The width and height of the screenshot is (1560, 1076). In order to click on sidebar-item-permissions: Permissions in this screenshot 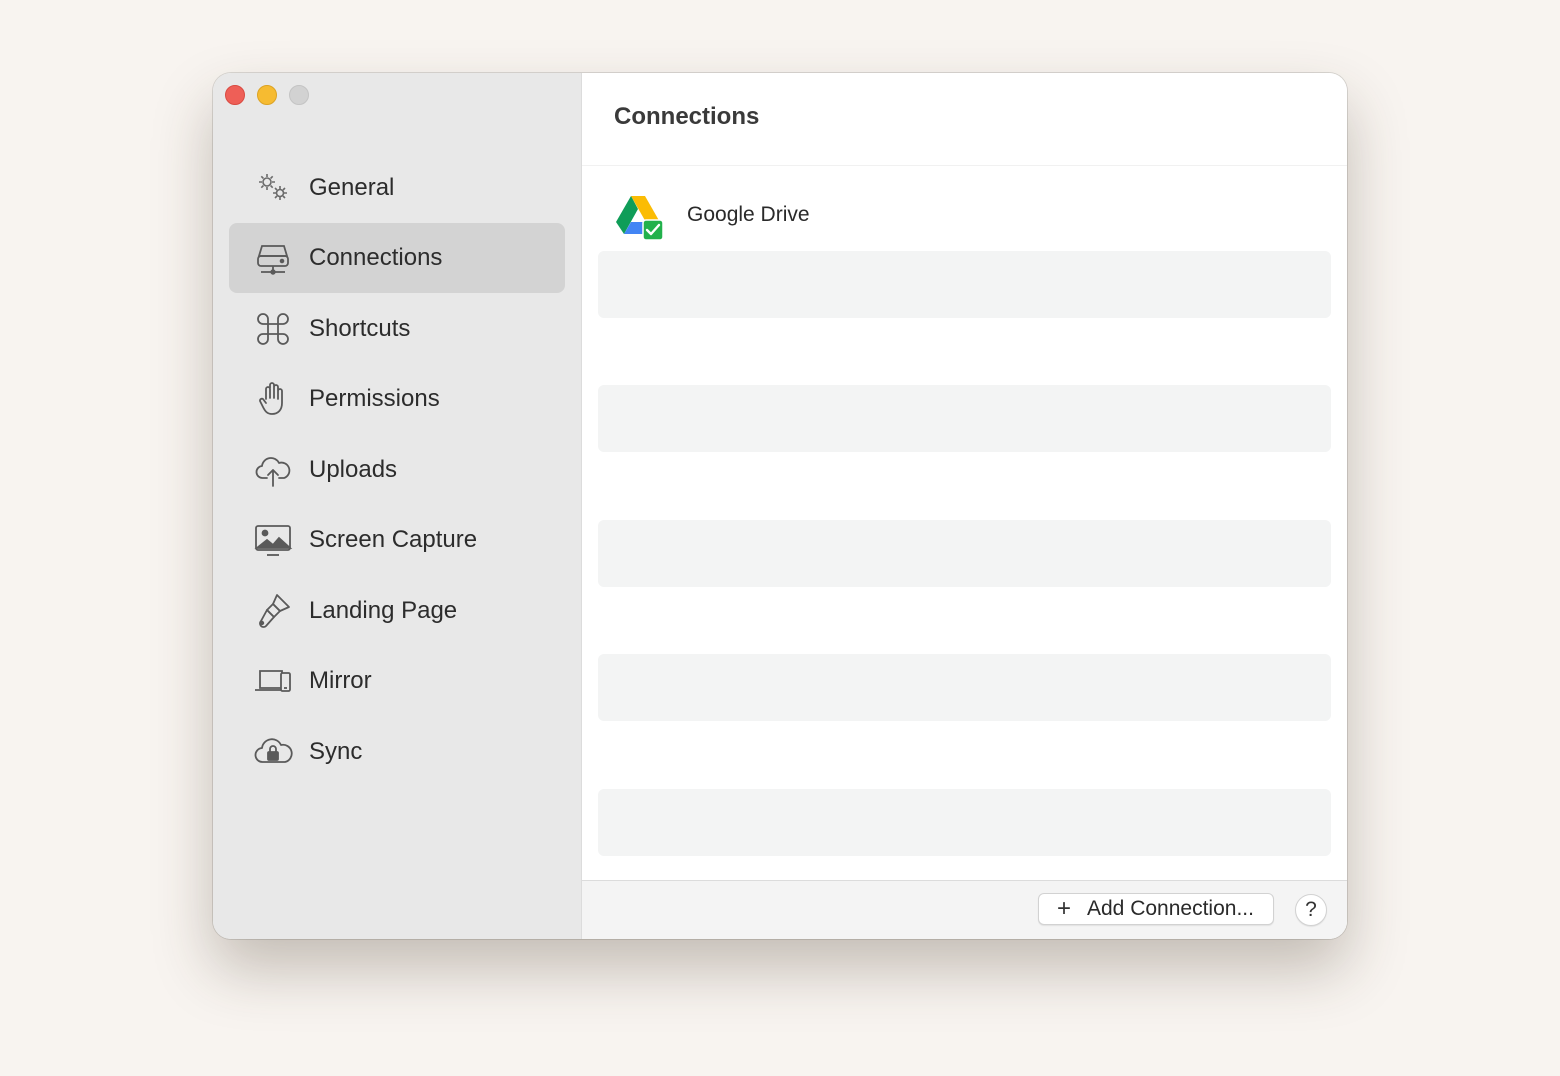, I will do `click(397, 399)`.